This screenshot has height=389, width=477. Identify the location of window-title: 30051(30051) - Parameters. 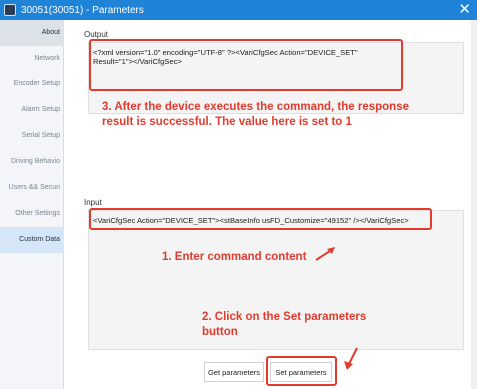
(82, 10).